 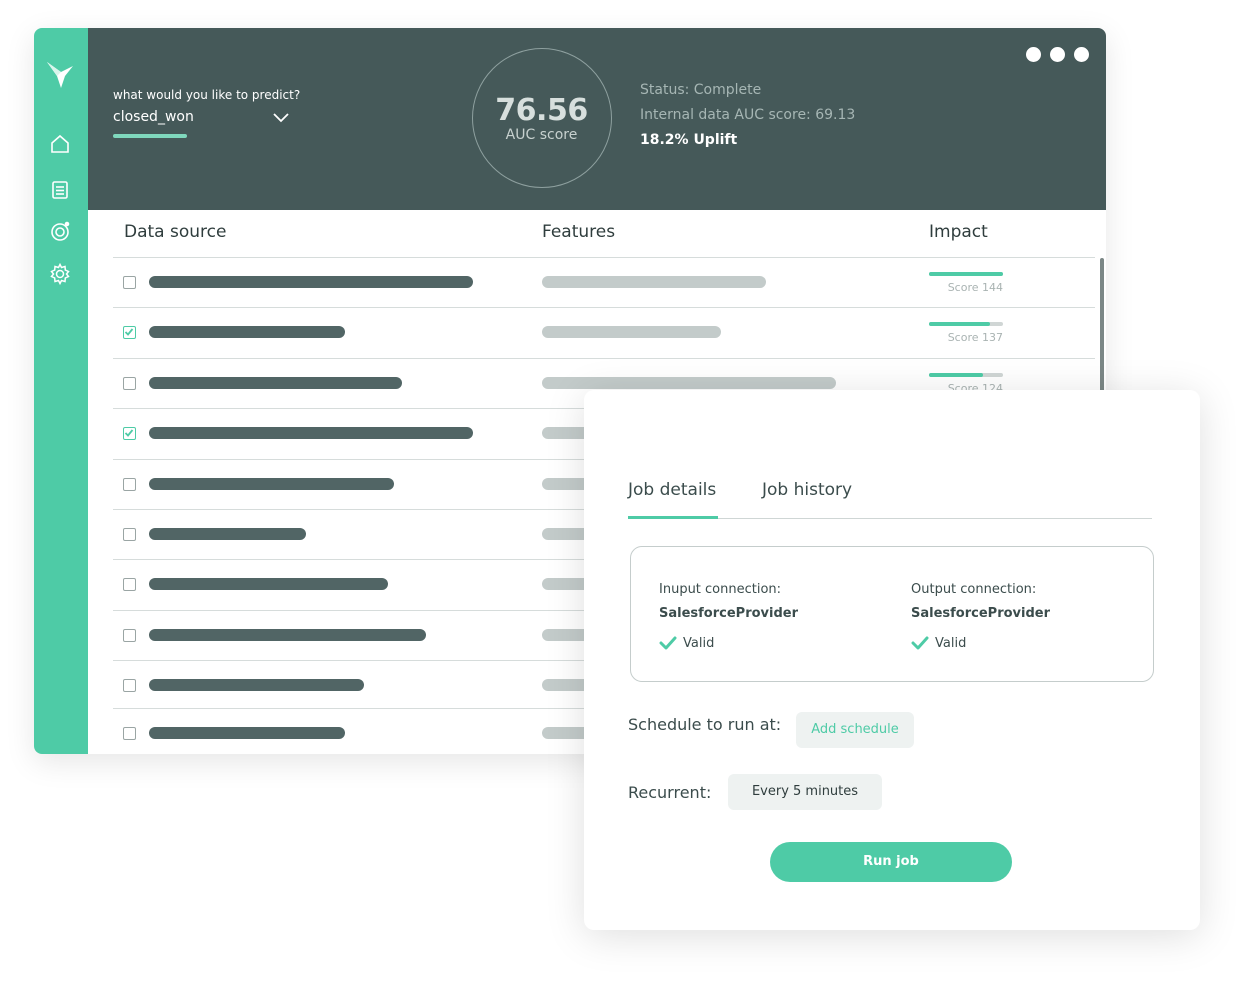 What do you see at coordinates (699, 643) in the screenshot?
I see `input-connection-status: Valid` at bounding box center [699, 643].